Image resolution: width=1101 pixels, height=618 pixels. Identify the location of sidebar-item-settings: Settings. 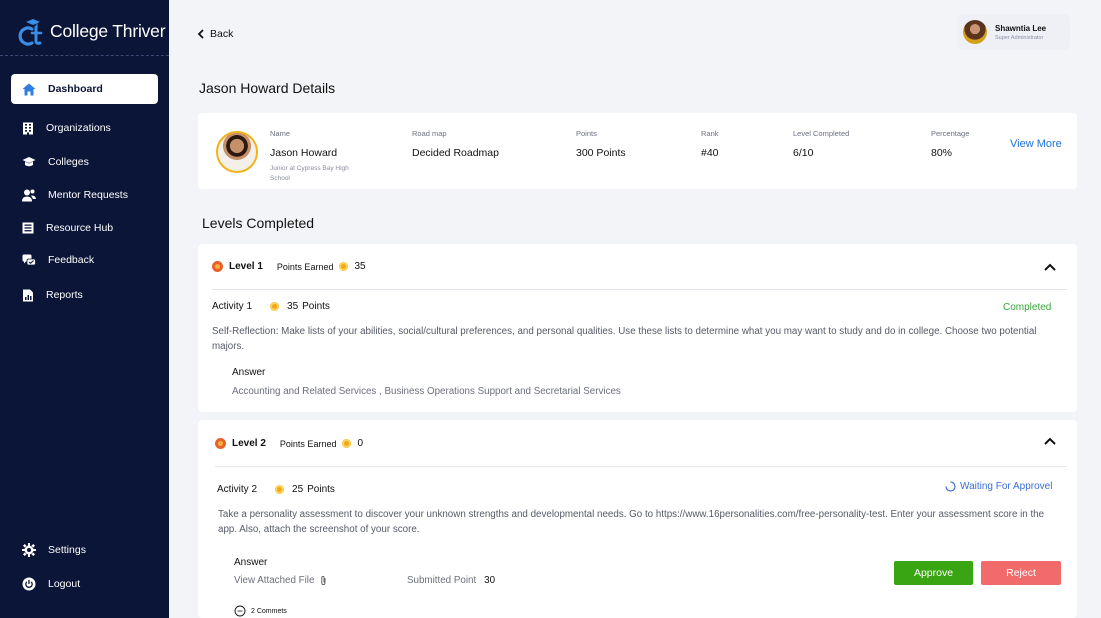
(84, 550).